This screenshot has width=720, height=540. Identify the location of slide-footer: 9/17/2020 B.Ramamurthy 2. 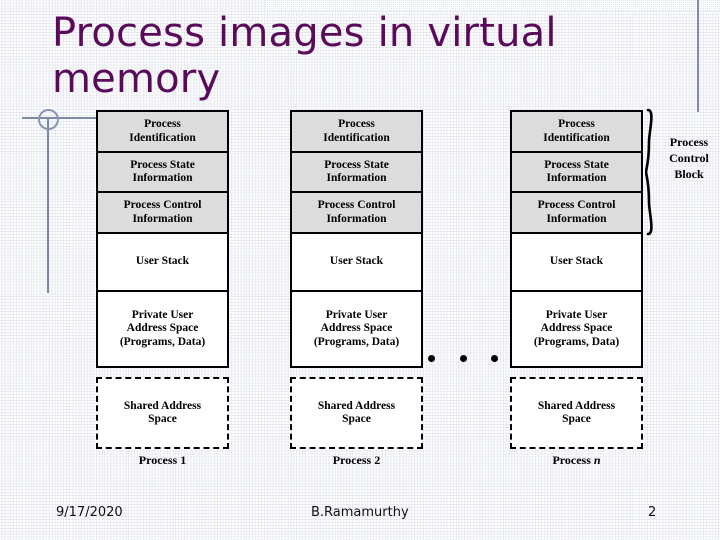
(360, 517).